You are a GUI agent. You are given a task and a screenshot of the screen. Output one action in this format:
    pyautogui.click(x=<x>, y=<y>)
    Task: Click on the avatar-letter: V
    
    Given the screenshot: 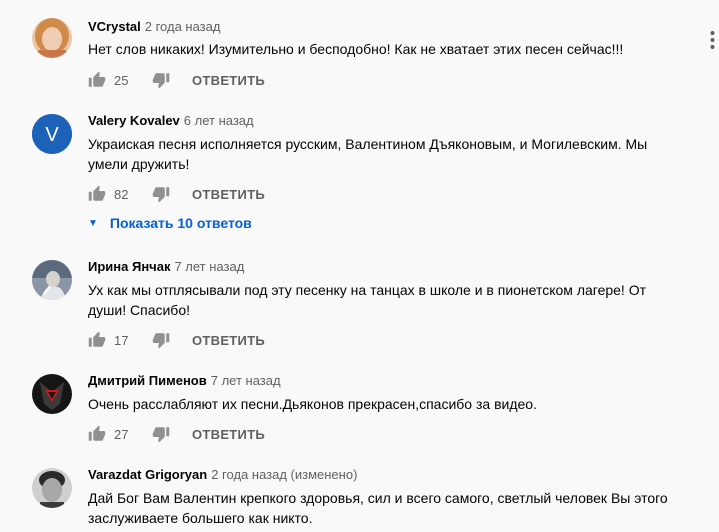 What is the action you would take?
    pyautogui.click(x=52, y=135)
    